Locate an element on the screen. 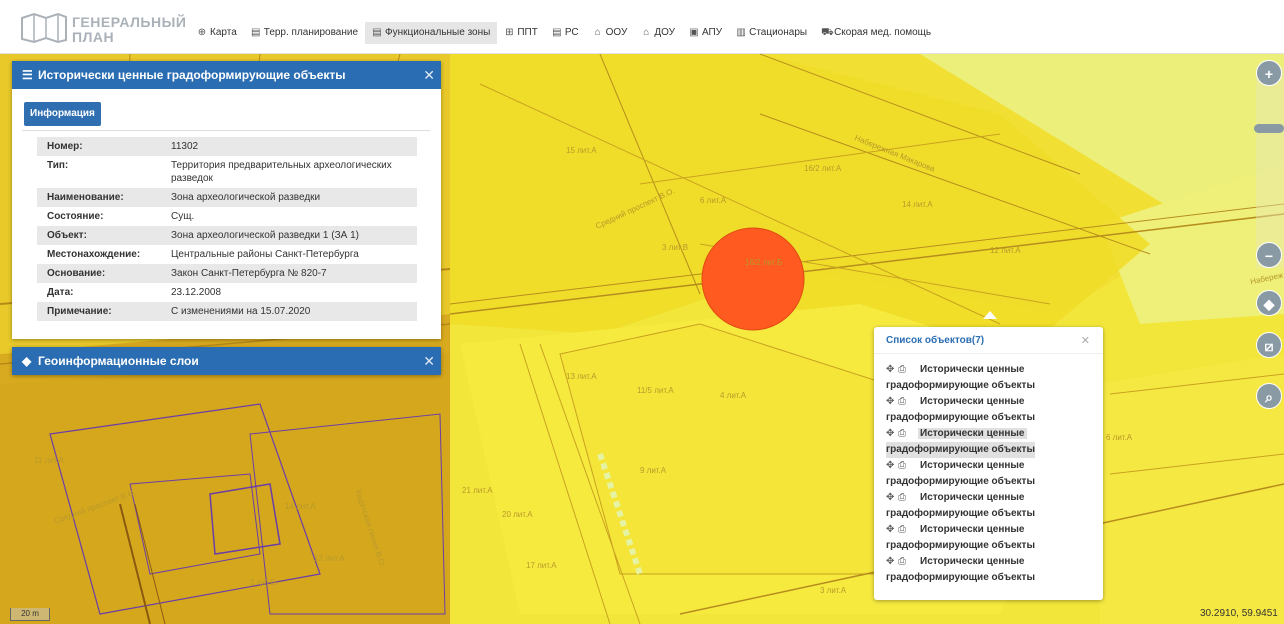  nav-item-label: Терр. планирование is located at coordinates (311, 32).